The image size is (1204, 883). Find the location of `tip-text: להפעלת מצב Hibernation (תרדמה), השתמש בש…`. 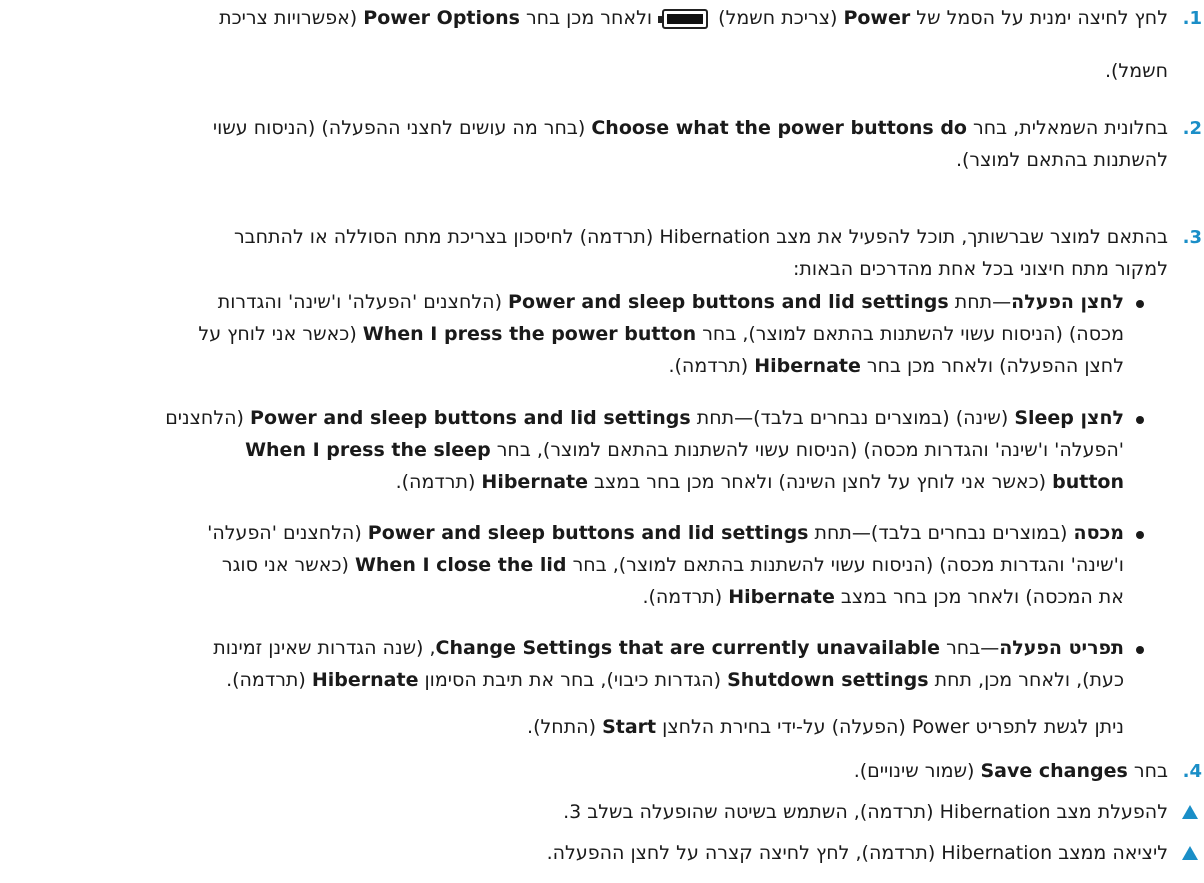

tip-text: להפעלת מצב Hibernation (תרדמה), השתמש בש… is located at coordinates (865, 812).